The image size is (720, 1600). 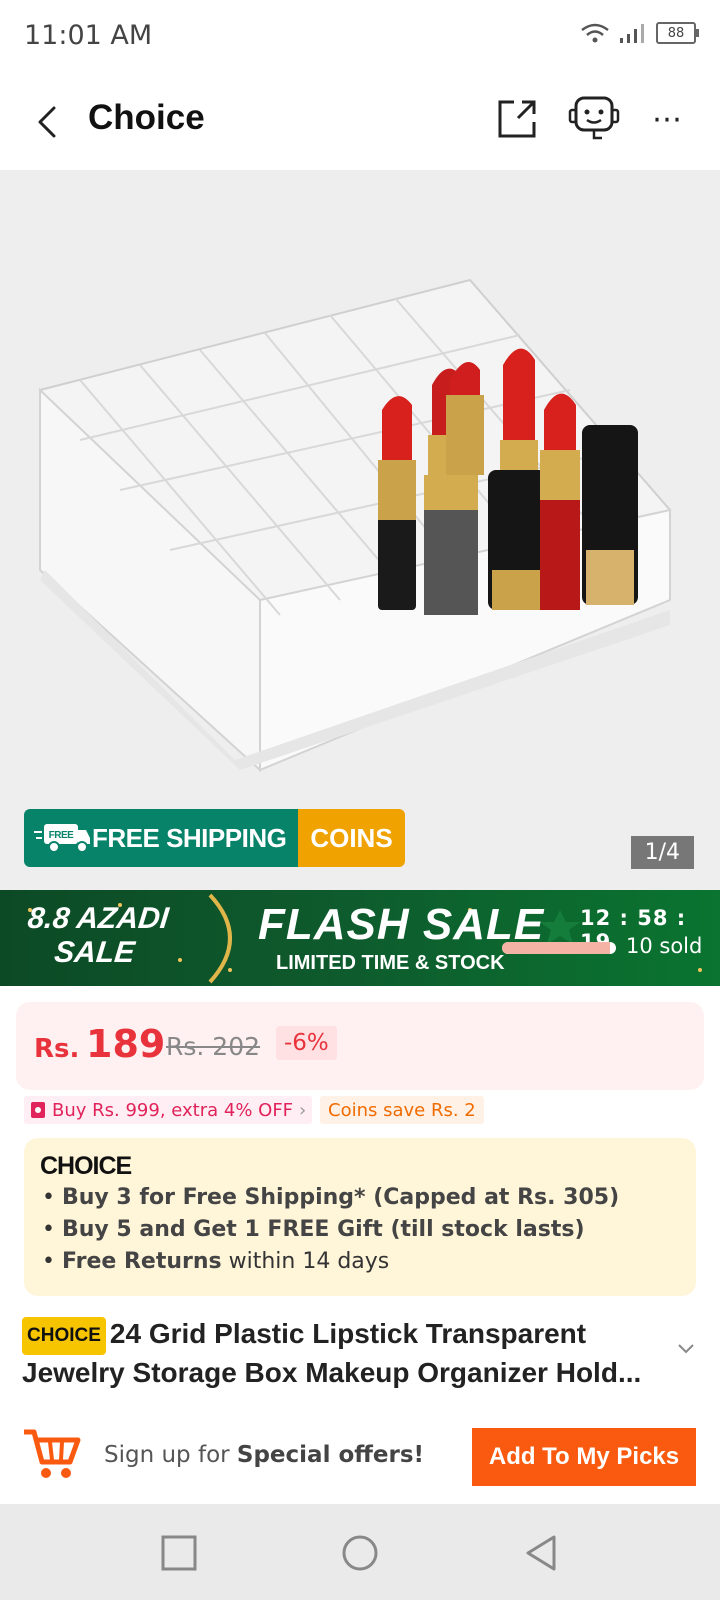 I want to click on discount-badge: -6%, so click(x=306, y=1043).